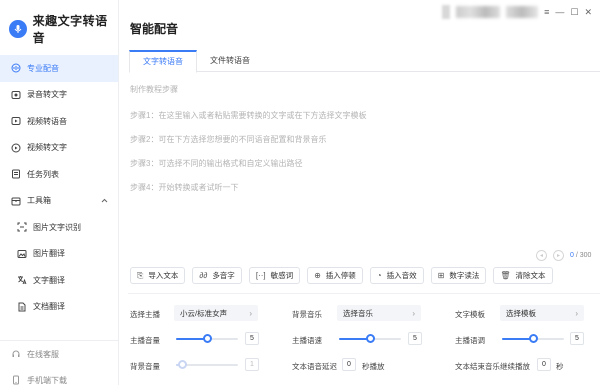  Describe the element at coordinates (542, 313) in the screenshot. I see `template-select: 选择模板 ›` at that location.